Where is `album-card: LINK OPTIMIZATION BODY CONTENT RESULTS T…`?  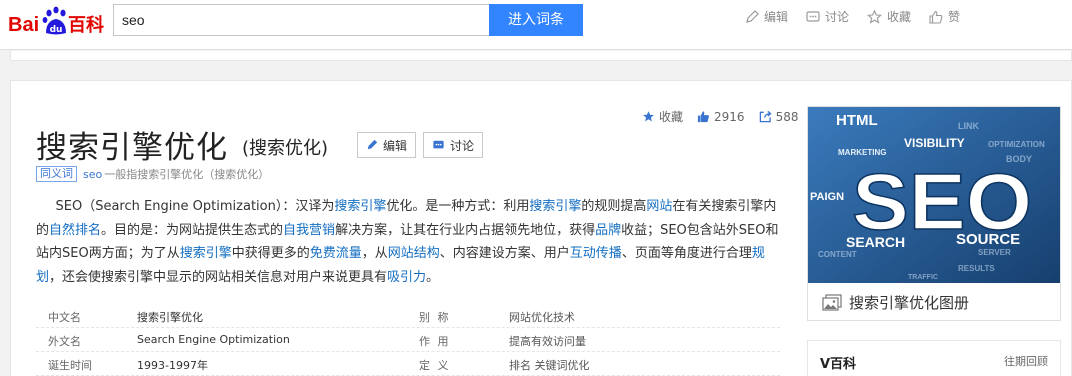 album-card: LINK OPTIMIZATION BODY CONTENT RESULTS T… is located at coordinates (934, 213).